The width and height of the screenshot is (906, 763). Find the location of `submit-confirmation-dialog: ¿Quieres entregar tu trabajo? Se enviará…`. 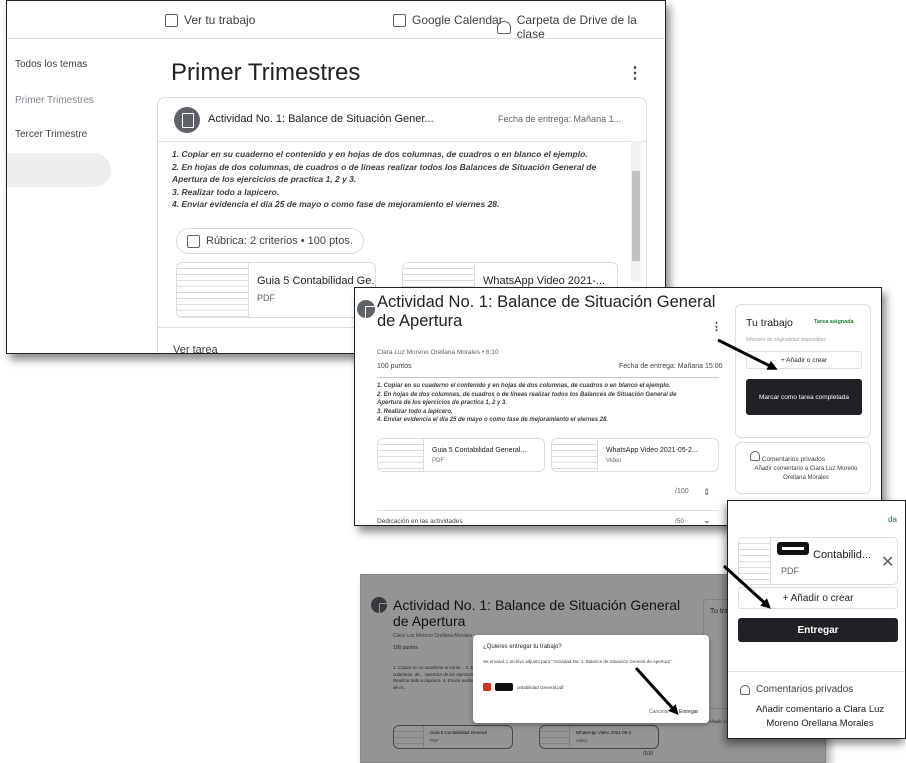

submit-confirmation-dialog: ¿Quieres entregar tu trabajo? Se enviará… is located at coordinates (591, 679).